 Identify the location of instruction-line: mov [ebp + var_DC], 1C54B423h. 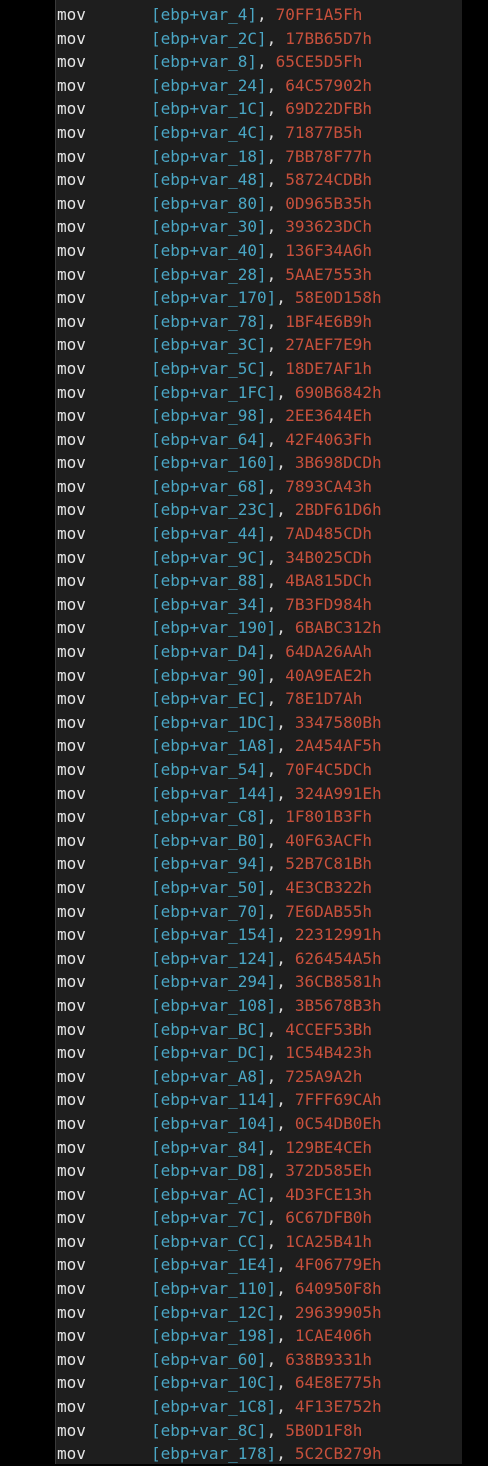
(219, 1053).